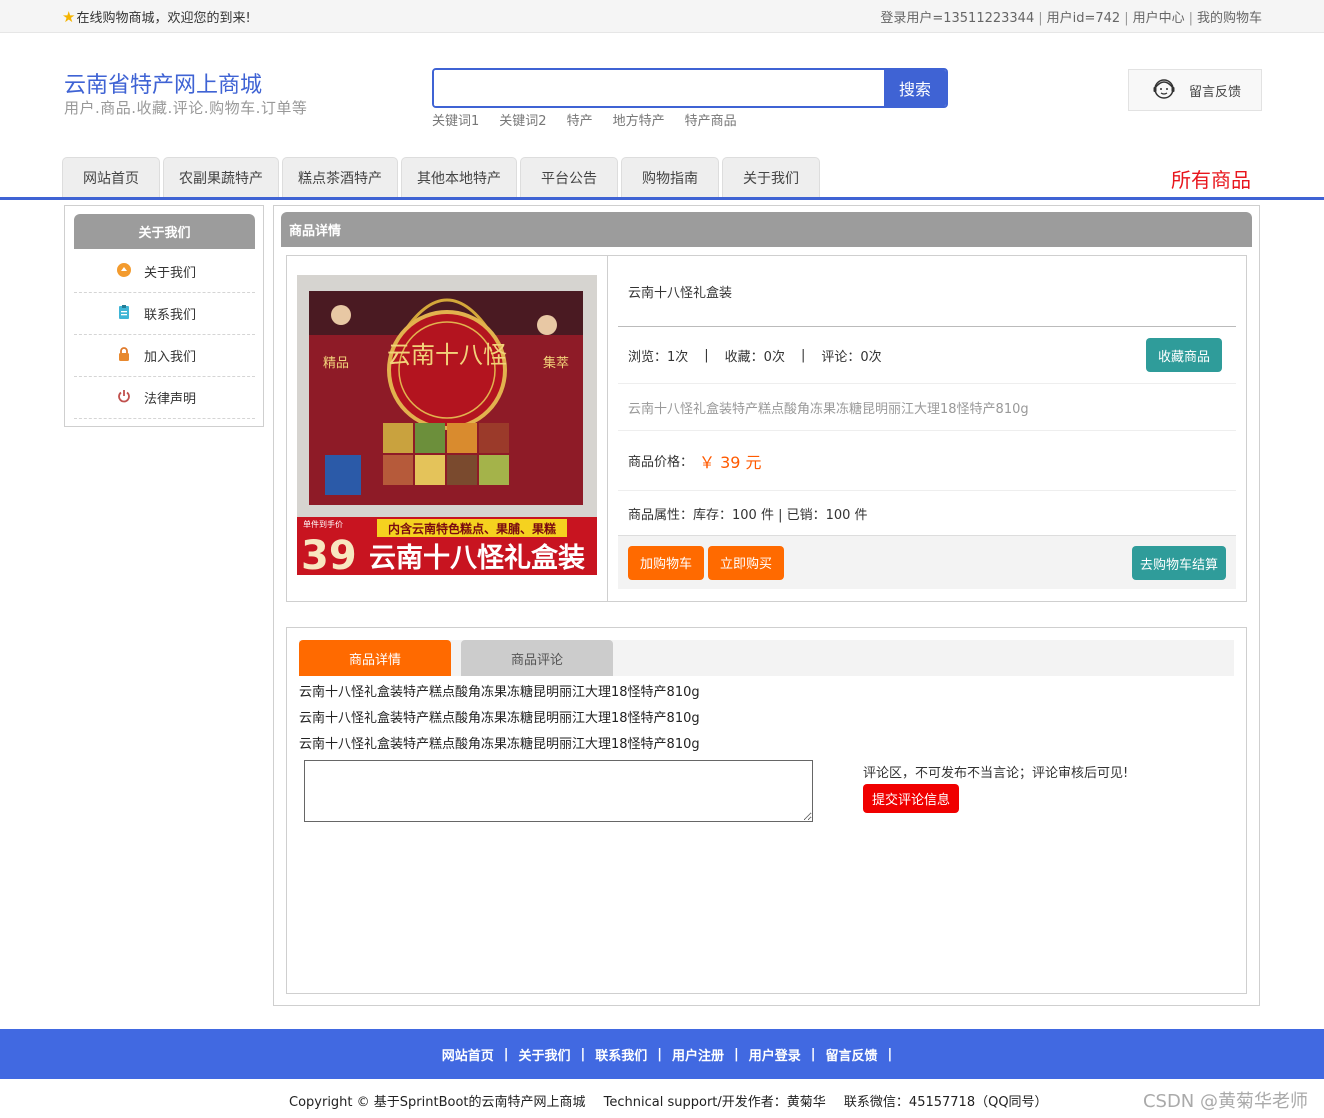  Describe the element at coordinates (537, 658) in the screenshot. I see `tab-product-comments: 商品评论` at that location.